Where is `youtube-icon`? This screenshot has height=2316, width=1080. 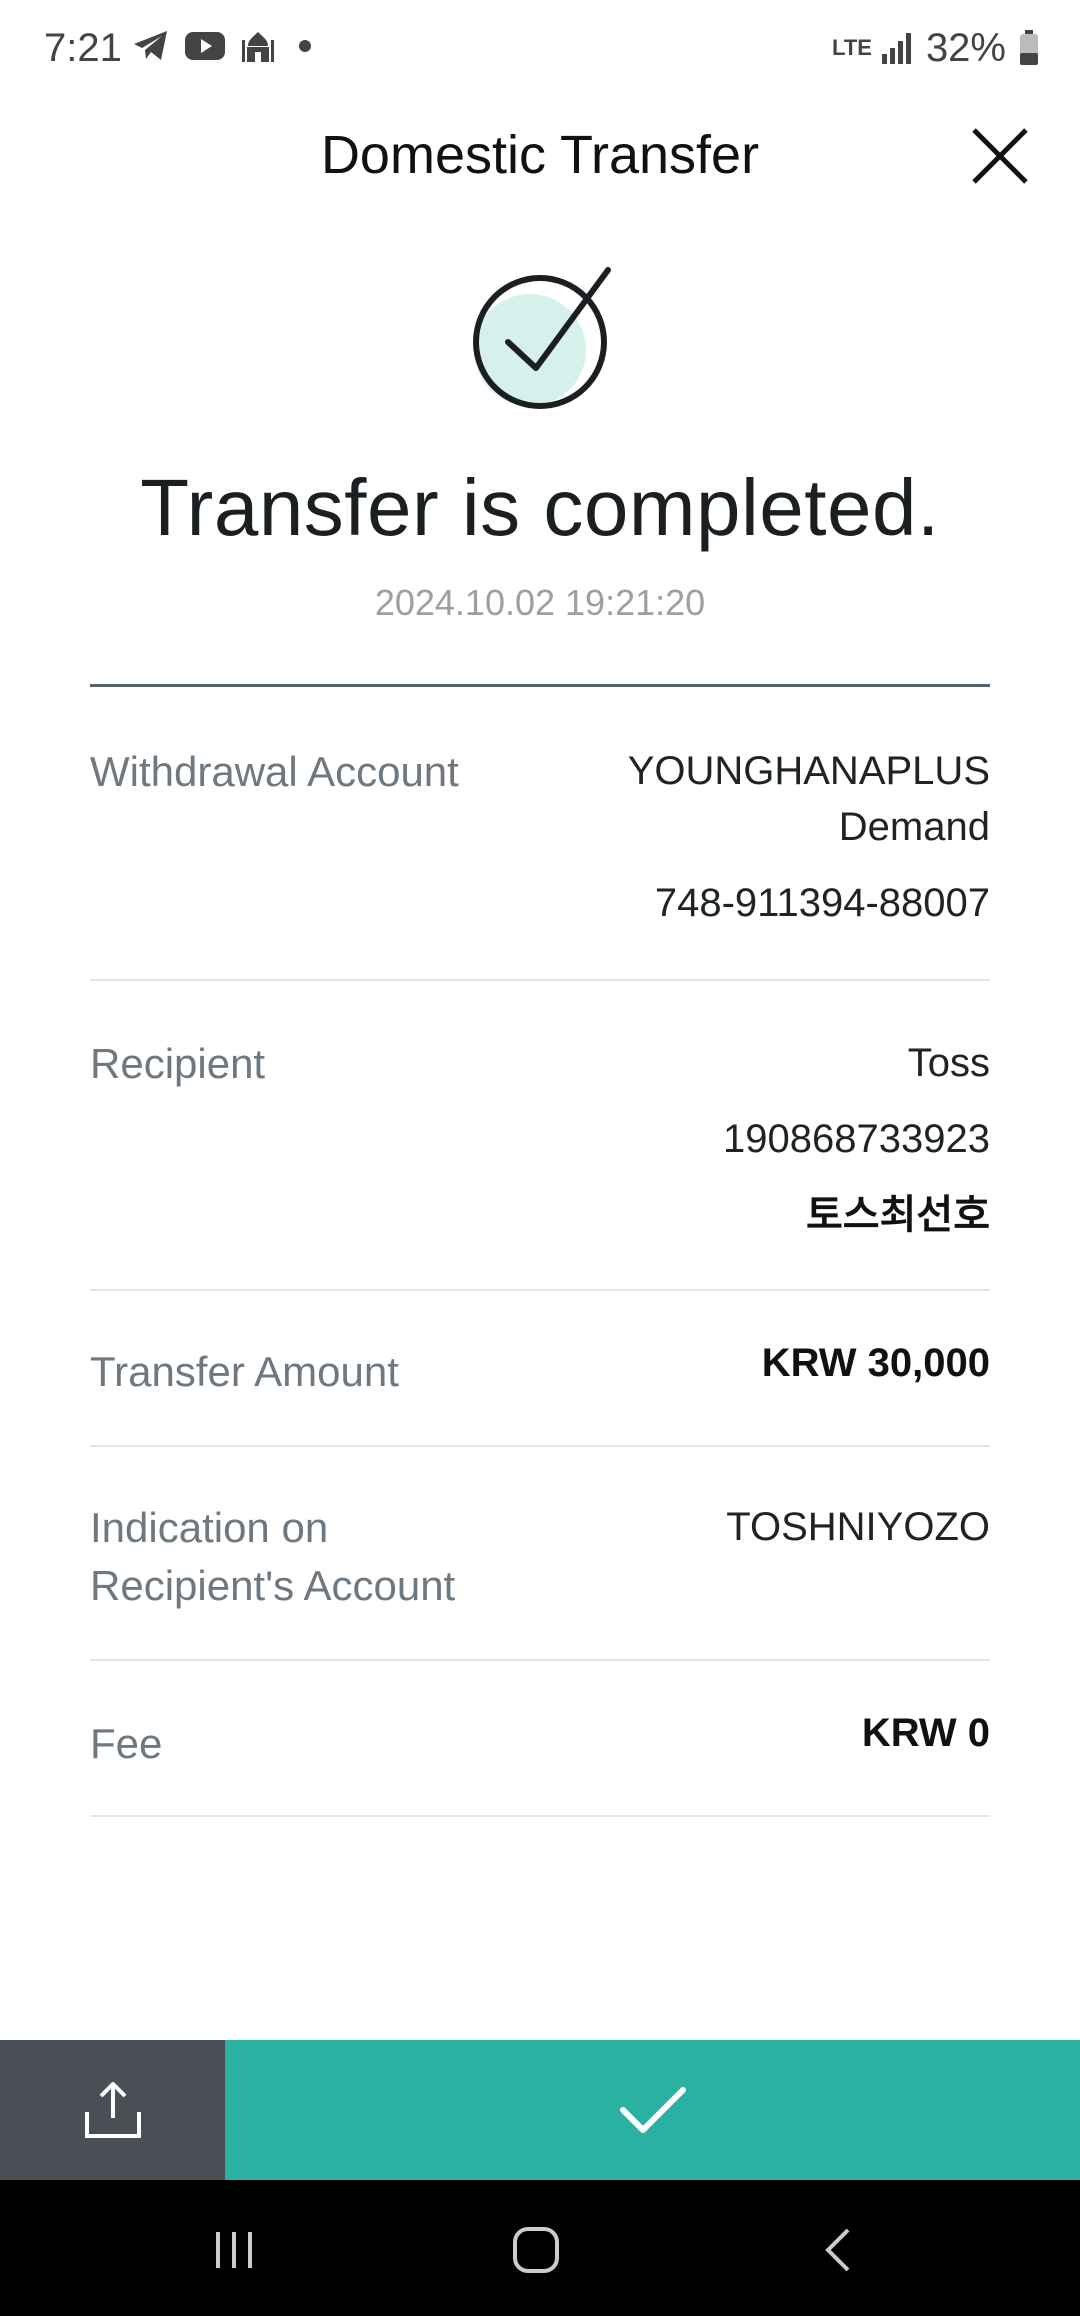 youtube-icon is located at coordinates (205, 46).